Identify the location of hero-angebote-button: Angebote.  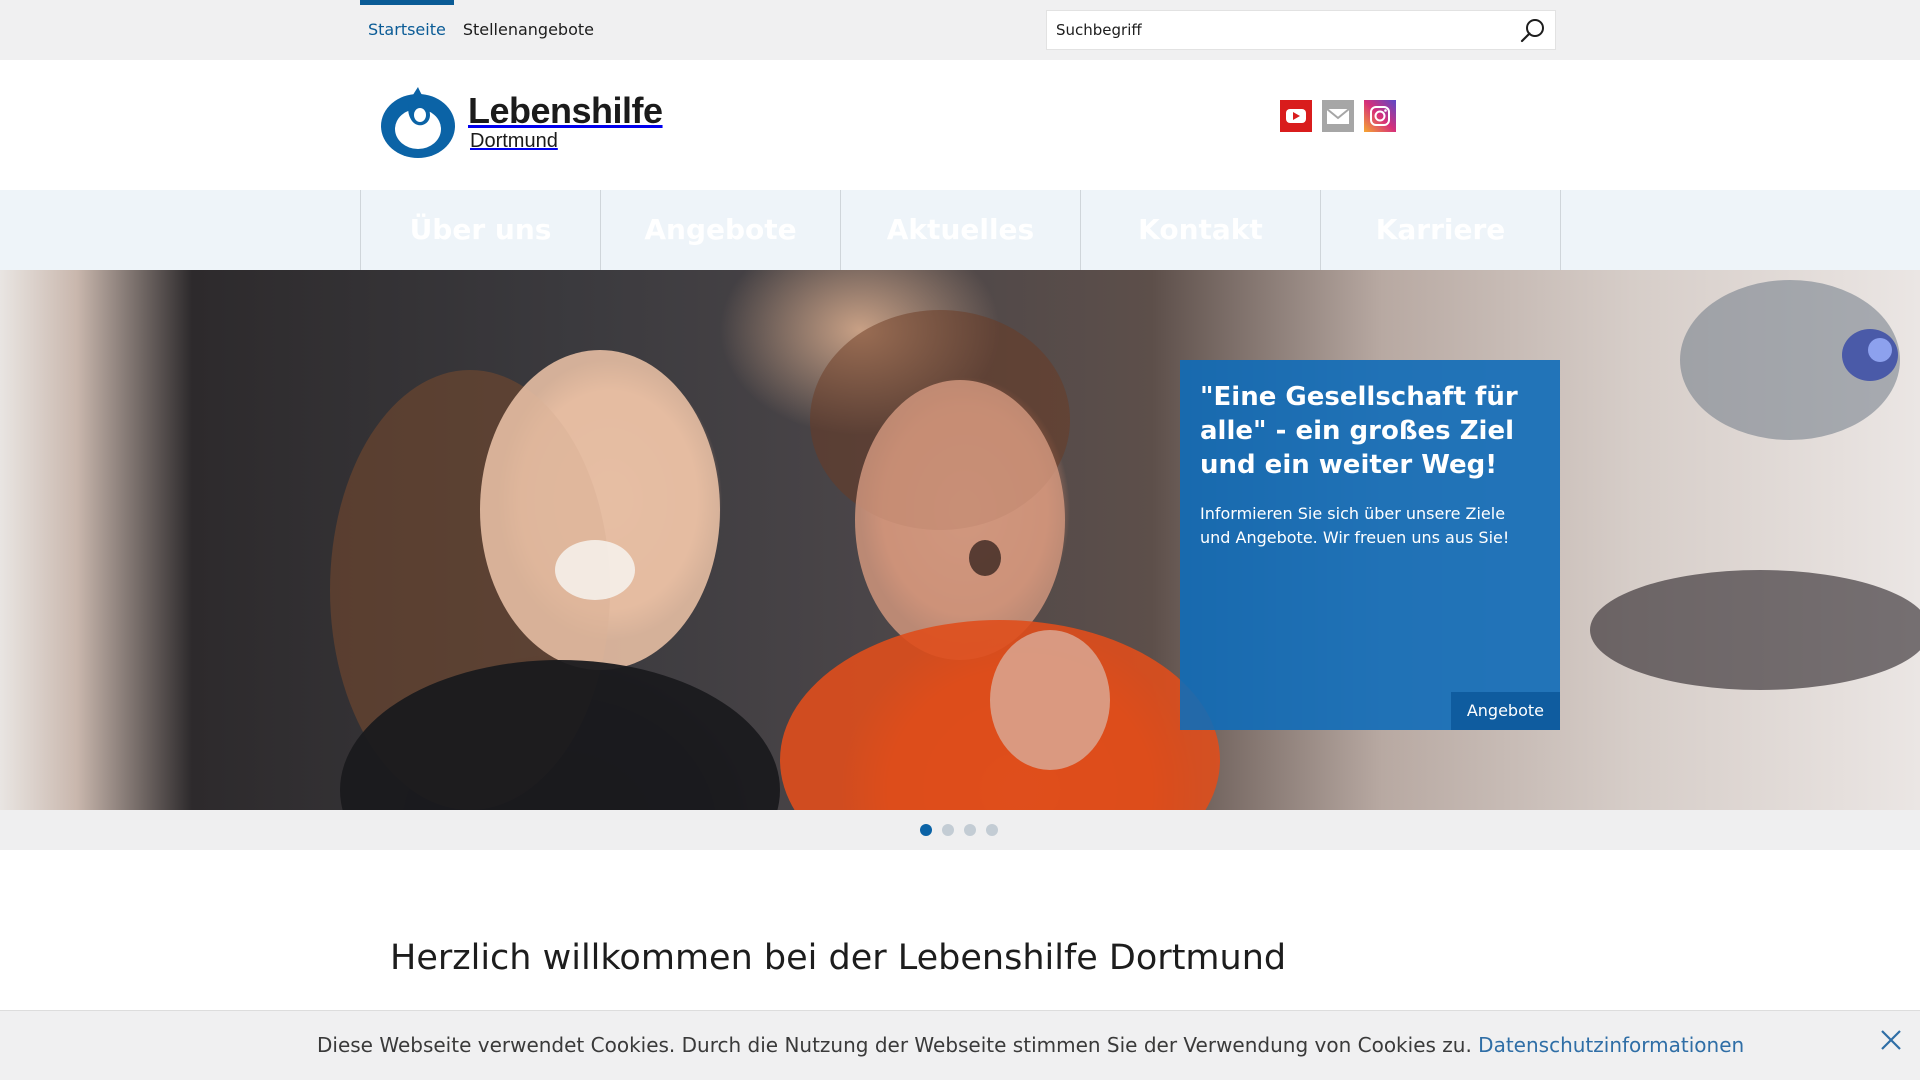
(1505, 711).